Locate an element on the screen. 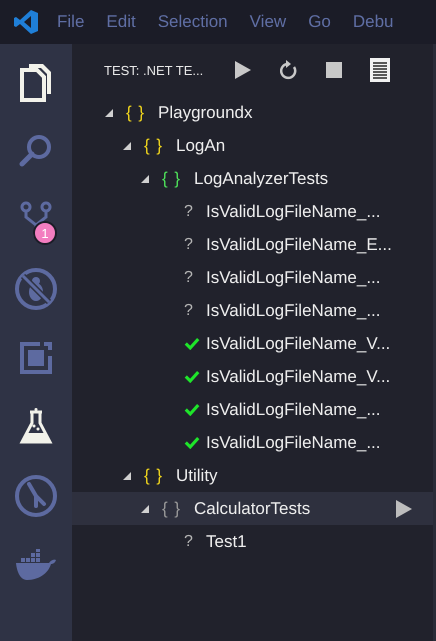 This screenshot has width=436, height=641. tree-label: LogAnalyzerTests is located at coordinates (261, 178).